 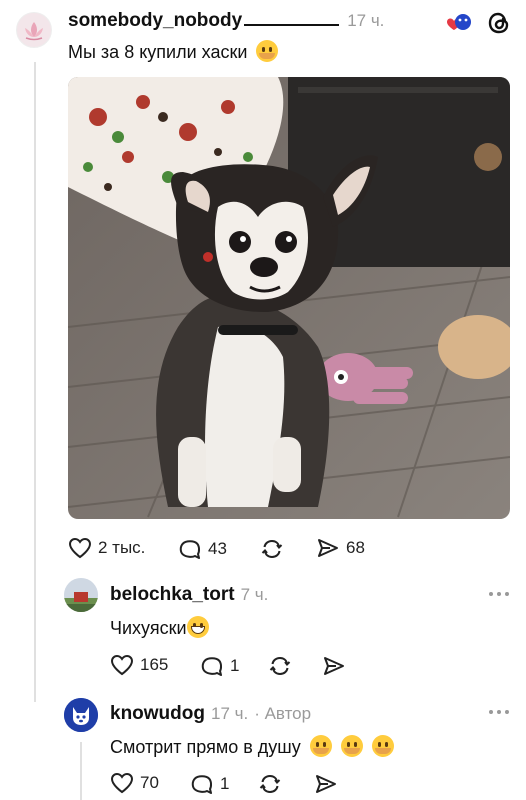 I want to click on reply2-like-count: 70, so click(x=149, y=782).